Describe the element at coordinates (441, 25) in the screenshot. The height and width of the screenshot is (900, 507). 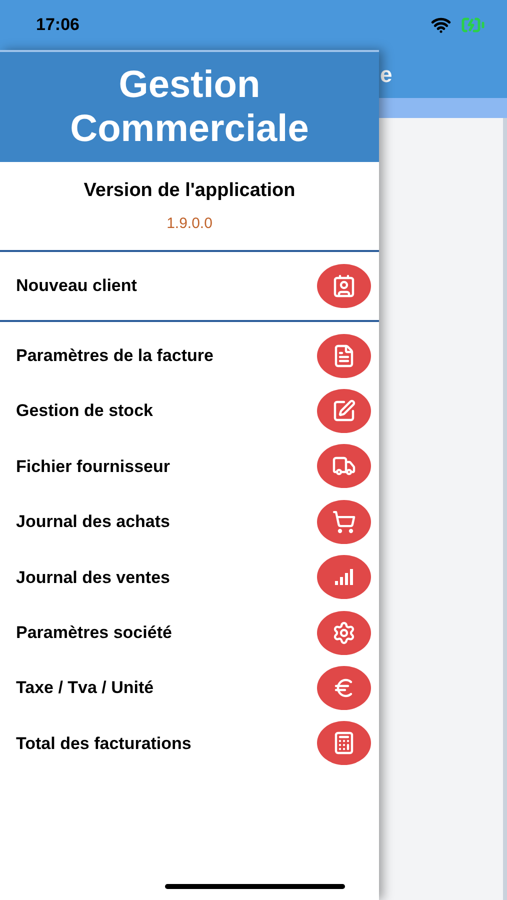
I see `wifi-icon` at that location.